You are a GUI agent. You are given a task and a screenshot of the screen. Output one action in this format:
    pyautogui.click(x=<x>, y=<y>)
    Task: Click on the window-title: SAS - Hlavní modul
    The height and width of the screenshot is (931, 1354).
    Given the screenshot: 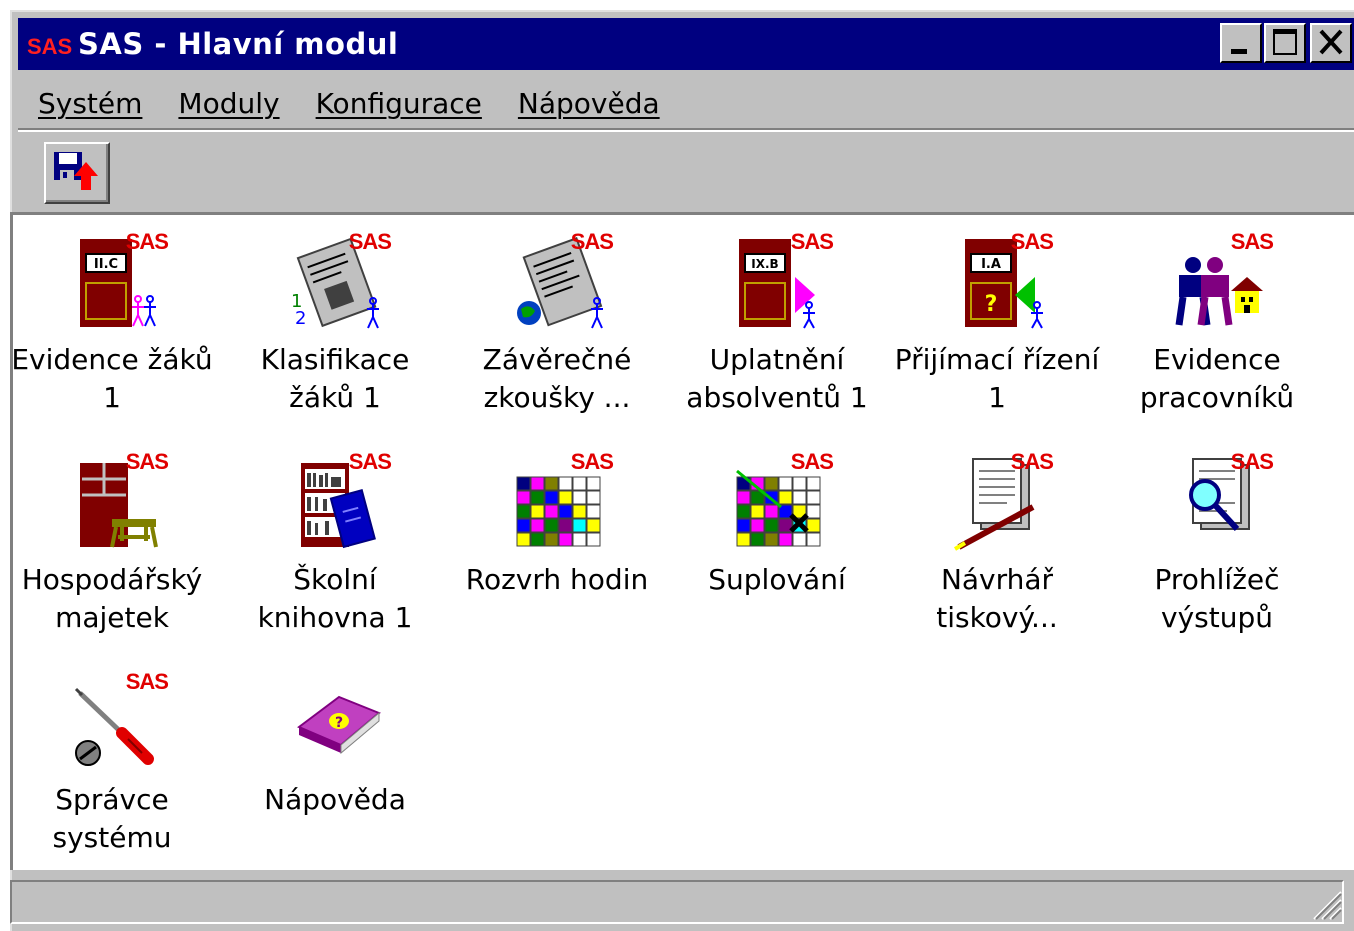 What is the action you would take?
    pyautogui.click(x=238, y=44)
    